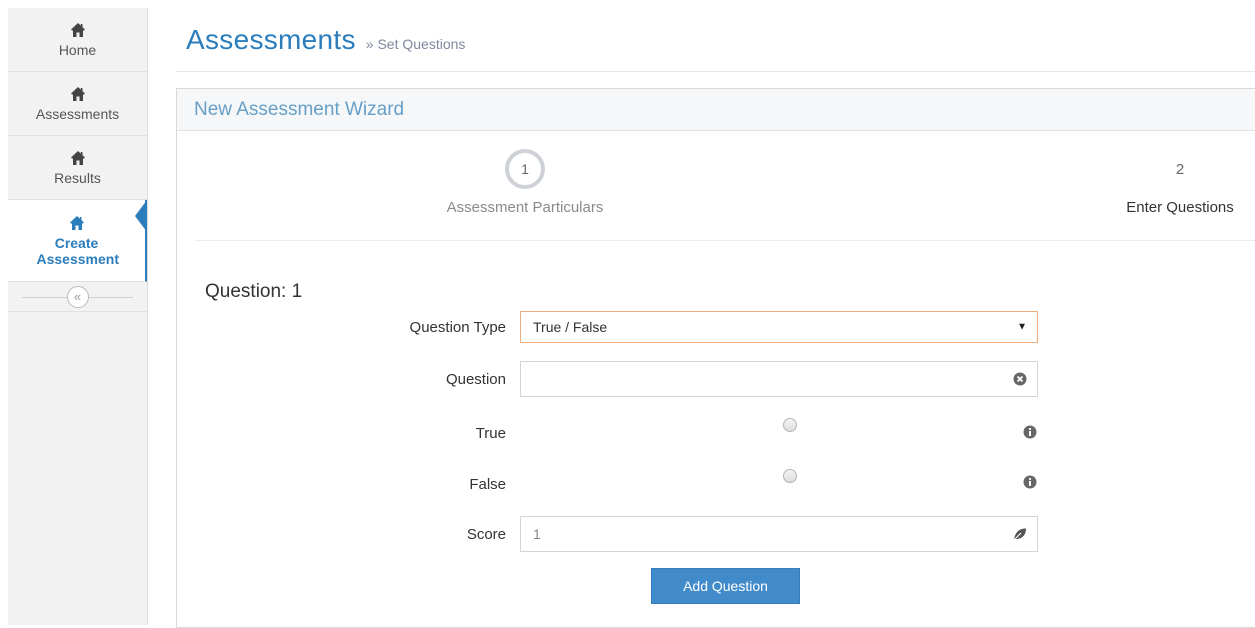 The image size is (1255, 628). What do you see at coordinates (1175, 183) in the screenshot?
I see `wizard-step-2: 2 Enter Questions` at bounding box center [1175, 183].